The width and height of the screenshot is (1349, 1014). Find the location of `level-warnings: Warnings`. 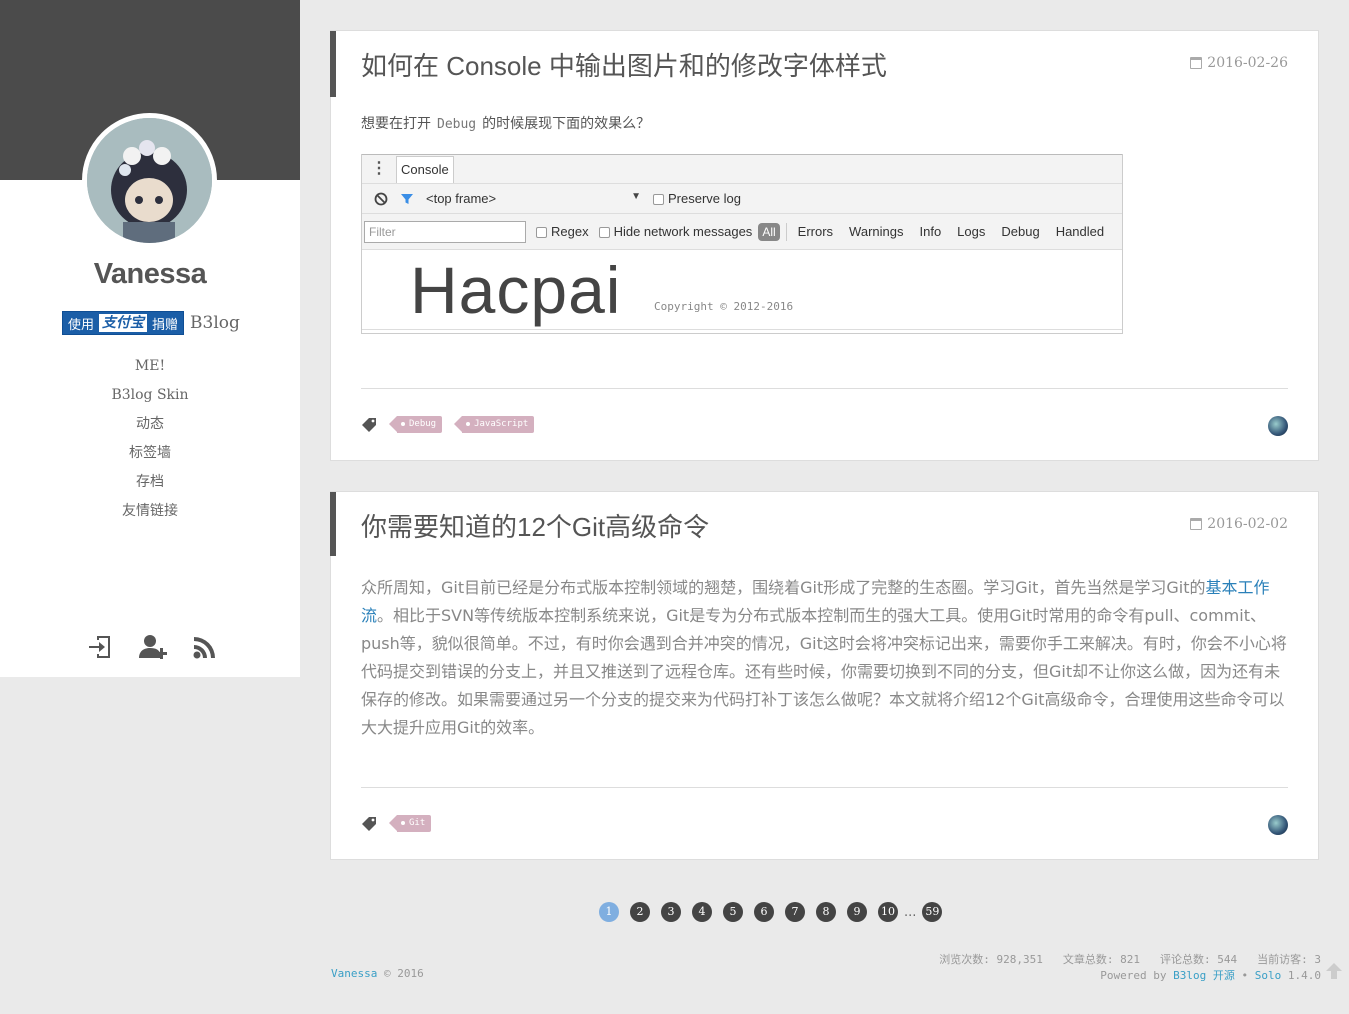

level-warnings: Warnings is located at coordinates (876, 231).